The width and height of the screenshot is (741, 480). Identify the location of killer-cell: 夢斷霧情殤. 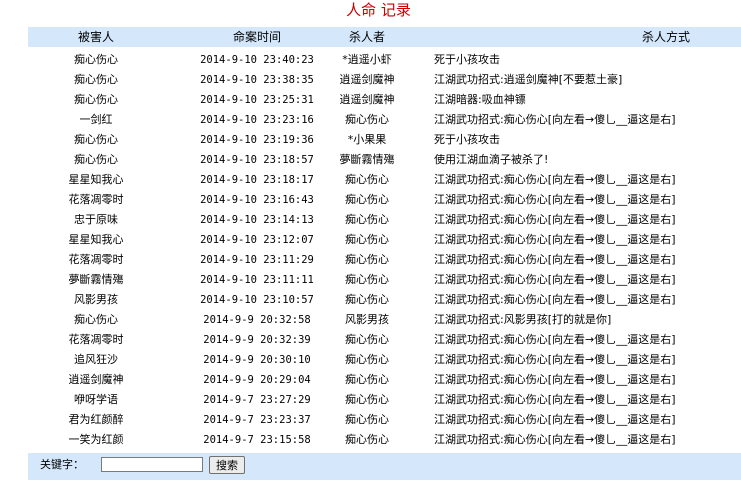
(367, 159).